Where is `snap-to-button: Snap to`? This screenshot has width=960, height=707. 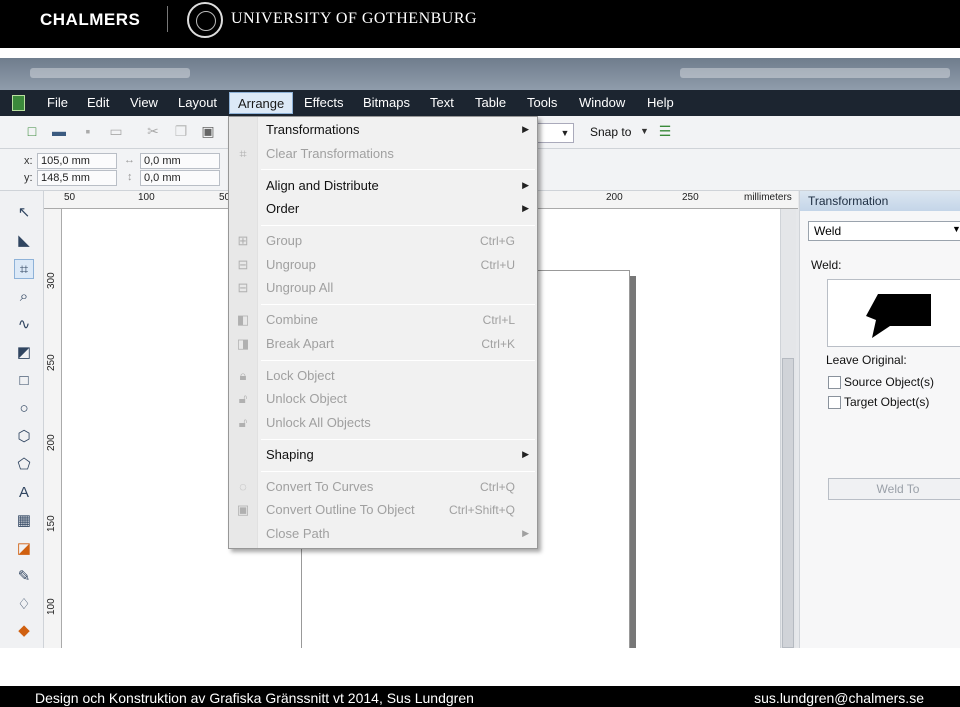
snap-to-button: Snap to is located at coordinates (610, 132).